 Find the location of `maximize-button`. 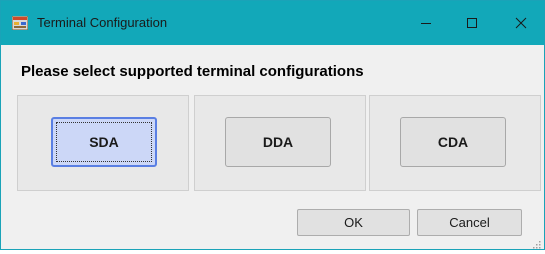

maximize-button is located at coordinates (472, 23).